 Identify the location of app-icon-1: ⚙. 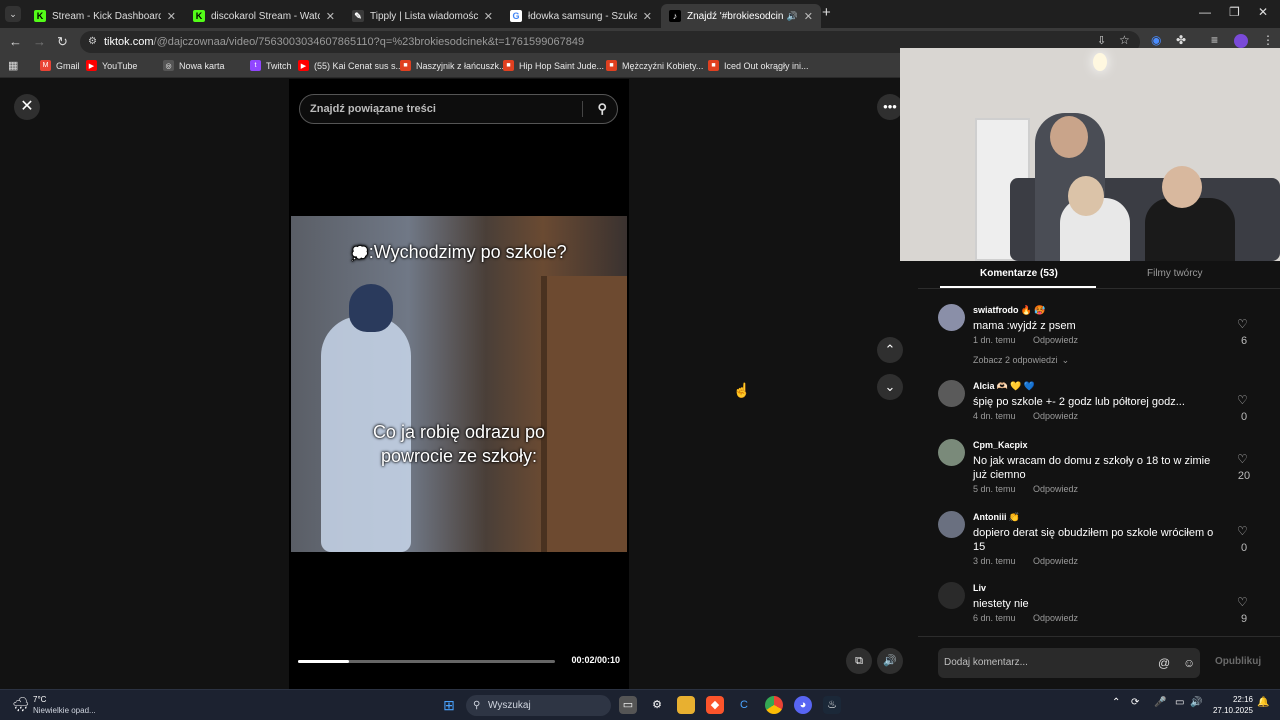
(657, 705).